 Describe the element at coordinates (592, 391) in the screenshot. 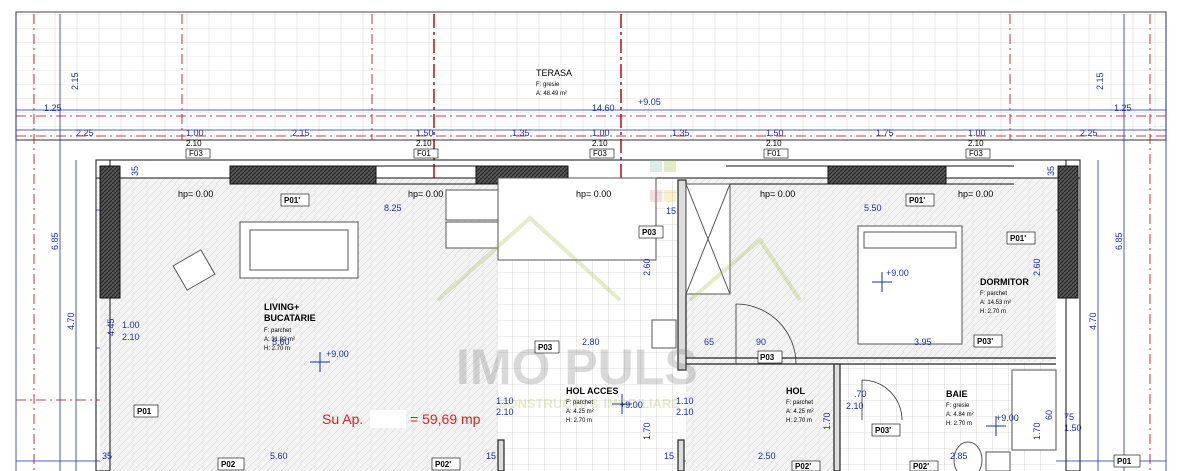

I see `hol-acces-name: HOL ACCES` at that location.